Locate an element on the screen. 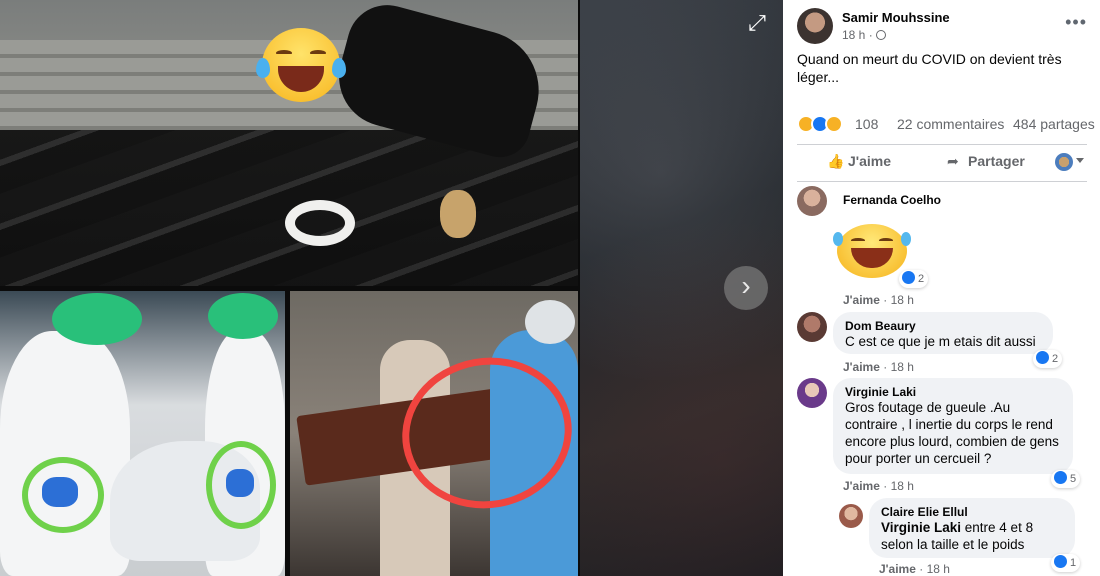  share-label: Partager is located at coordinates (996, 161).